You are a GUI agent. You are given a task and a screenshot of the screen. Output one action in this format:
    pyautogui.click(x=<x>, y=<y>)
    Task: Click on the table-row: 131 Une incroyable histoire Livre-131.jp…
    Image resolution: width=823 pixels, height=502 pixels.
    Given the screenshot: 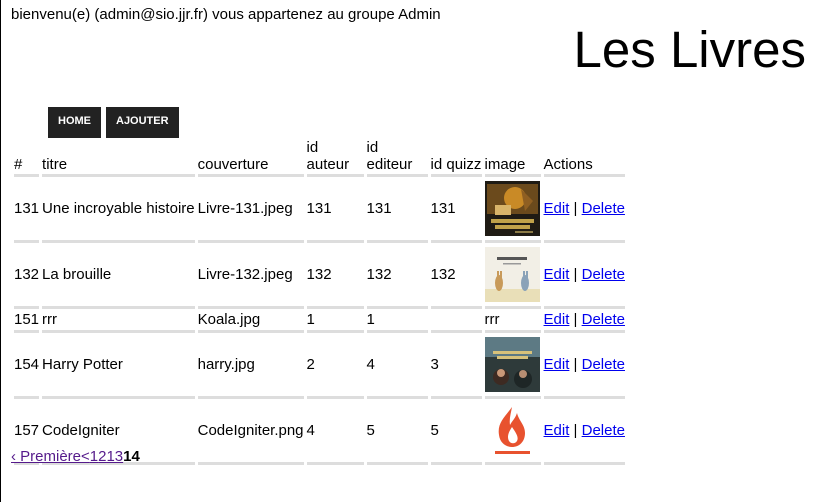 What is the action you would take?
    pyautogui.click(x=319, y=210)
    